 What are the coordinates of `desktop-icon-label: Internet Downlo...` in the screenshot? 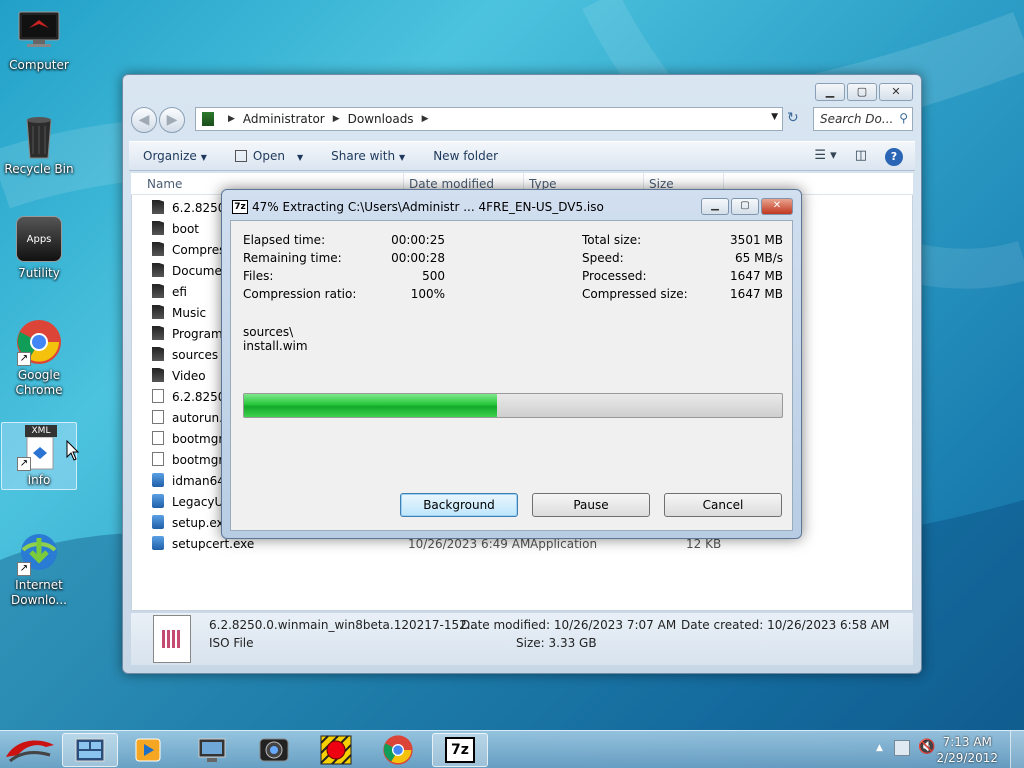 It's located at (39, 592).